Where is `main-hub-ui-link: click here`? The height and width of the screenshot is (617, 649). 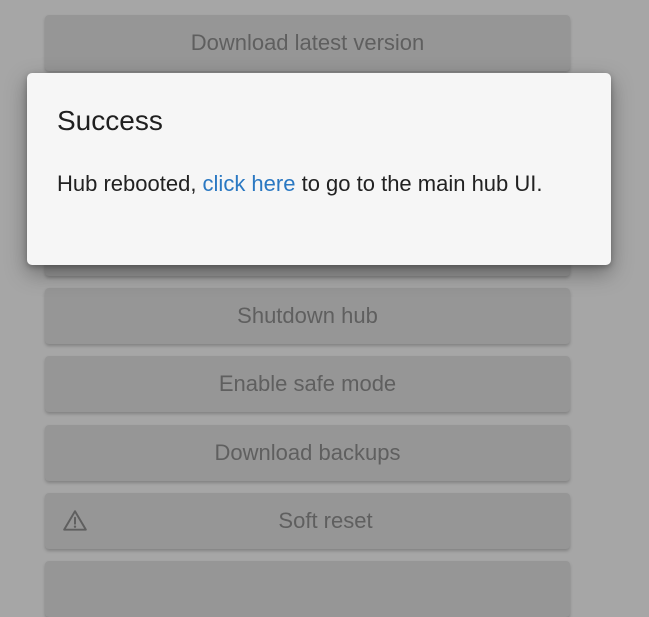
main-hub-ui-link: click here is located at coordinates (249, 183).